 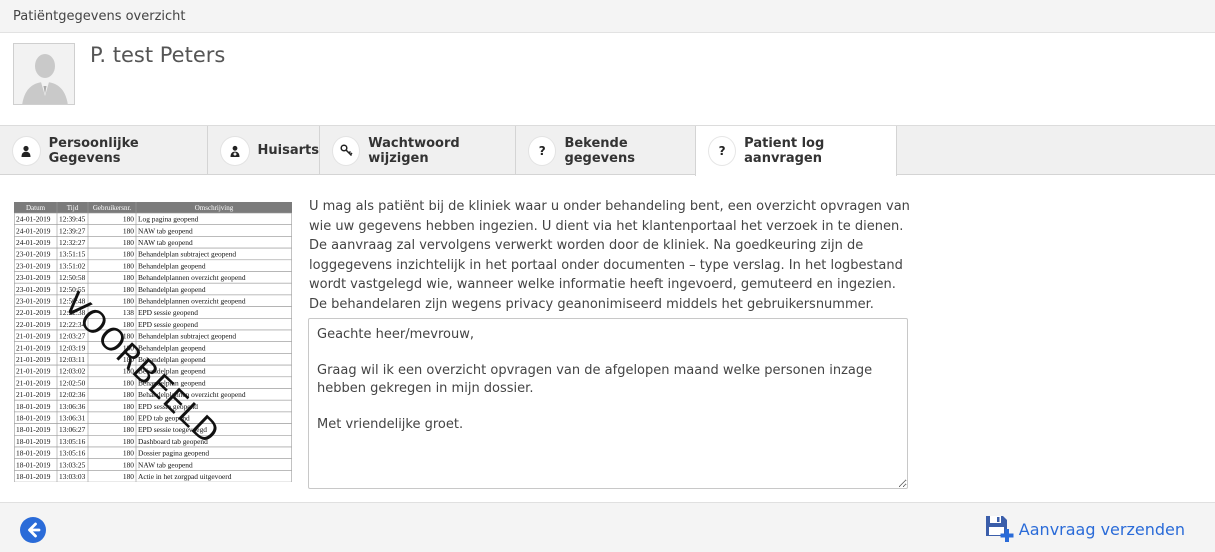 I want to click on example-table-cell: Behandelplan geopend, so click(x=172, y=289).